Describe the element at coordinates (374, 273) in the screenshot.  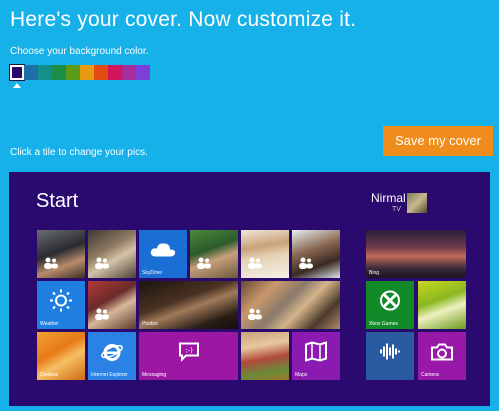
I see `tile-label: Bing` at that location.